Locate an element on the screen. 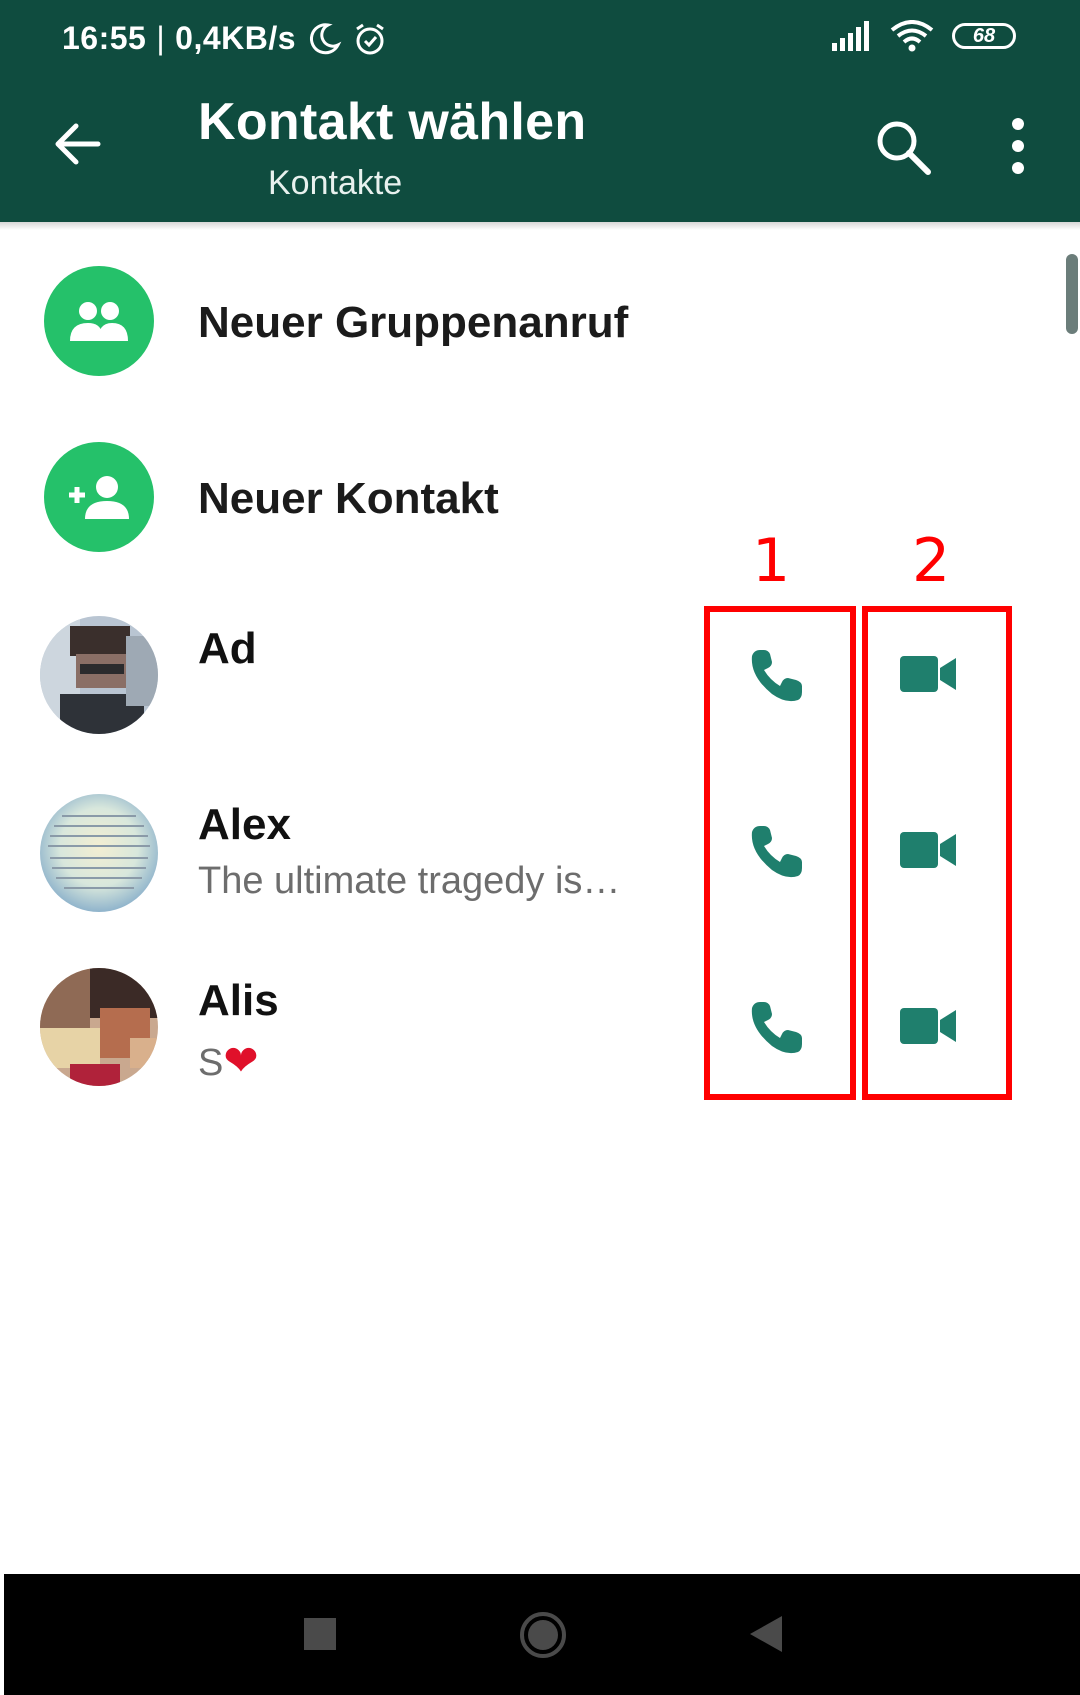 This screenshot has height=1695, width=1080. page-title: Kontakt wählen is located at coordinates (392, 122).